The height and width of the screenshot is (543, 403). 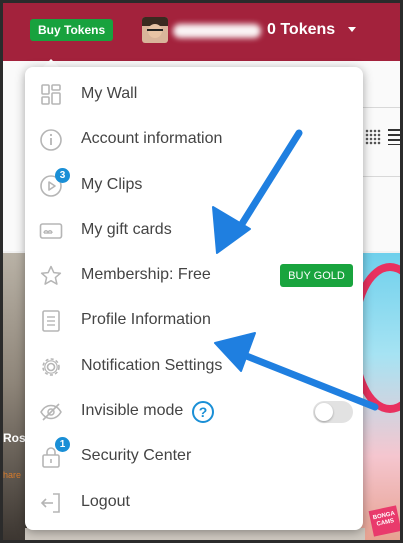 I want to click on top-bar: Buy Tokens 0 Tokens, so click(x=201, y=32).